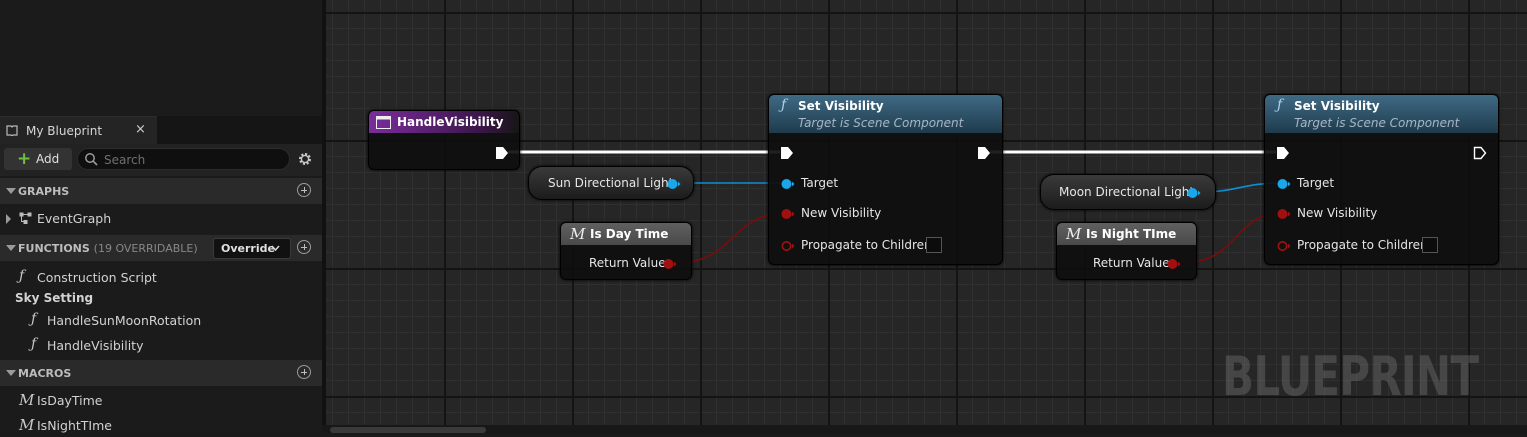 Image resolution: width=1527 pixels, height=437 pixels. I want to click on moon-directional-light-variable-node: Moon Directional Light, so click(1128, 192).